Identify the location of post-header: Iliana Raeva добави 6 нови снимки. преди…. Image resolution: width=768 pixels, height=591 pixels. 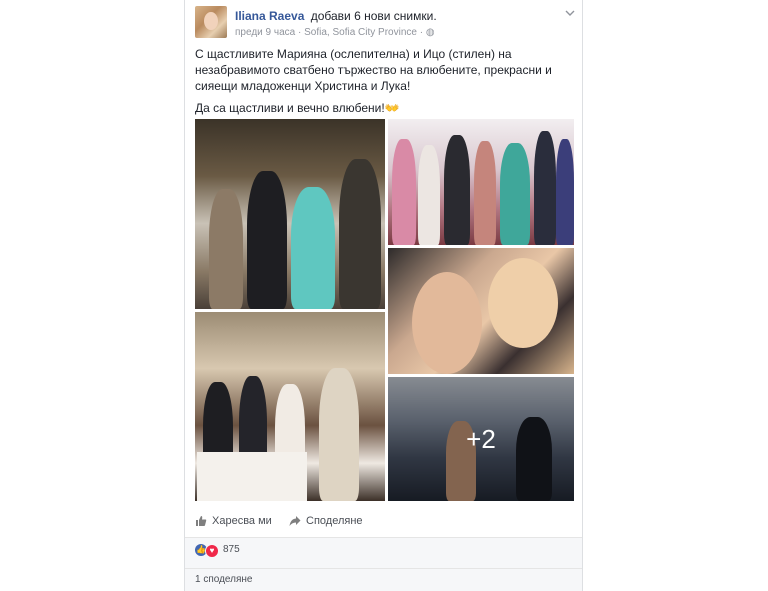
(385, 24).